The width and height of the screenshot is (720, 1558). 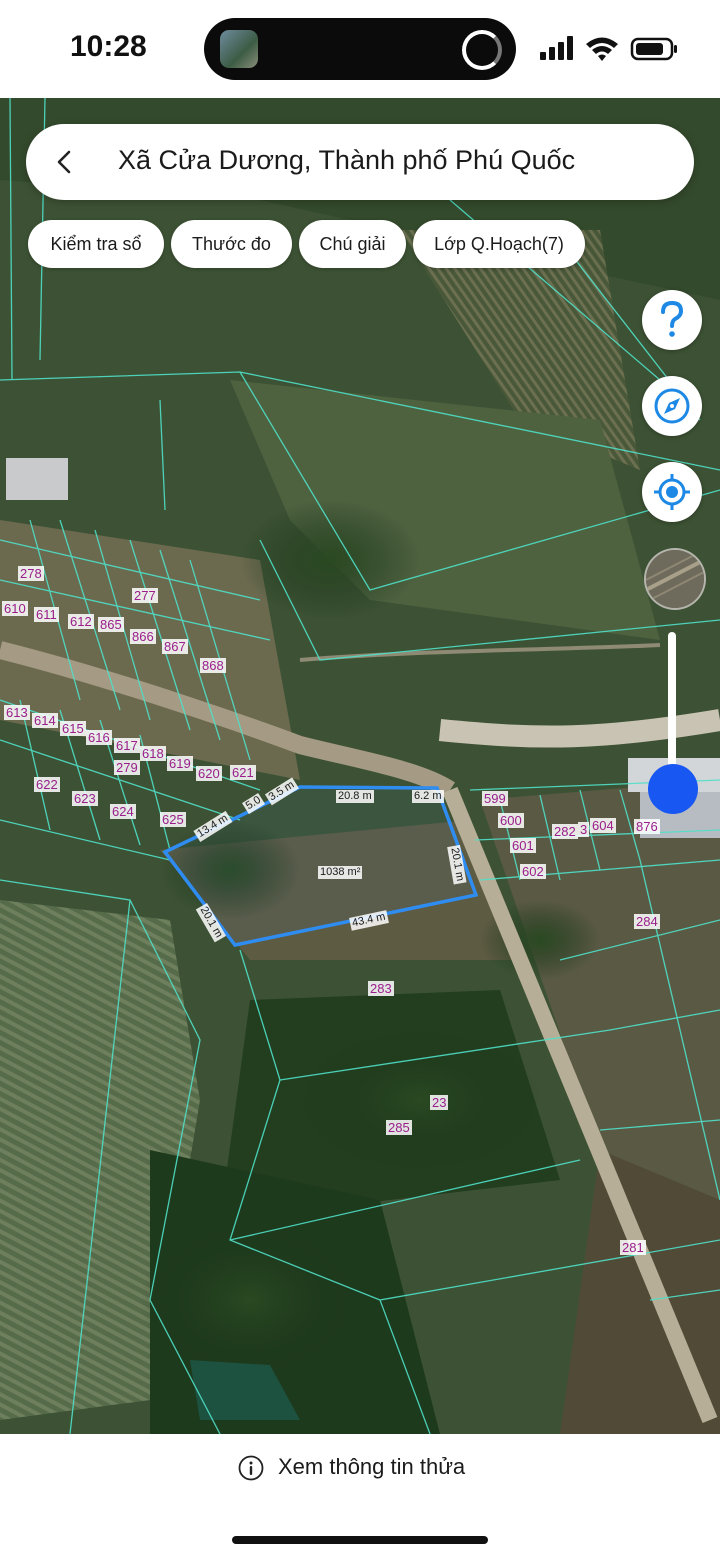 What do you see at coordinates (17, 712) in the screenshot?
I see `plot-number-label: 613` at bounding box center [17, 712].